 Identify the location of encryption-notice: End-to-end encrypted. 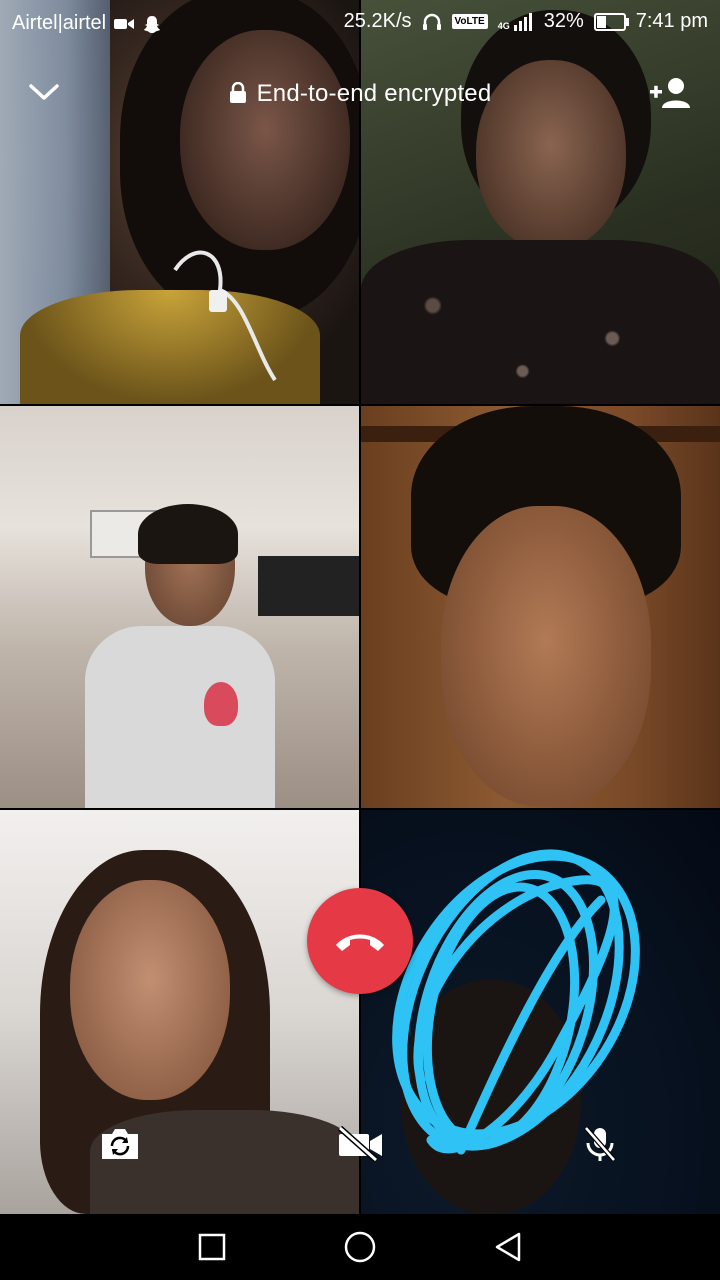
(360, 94).